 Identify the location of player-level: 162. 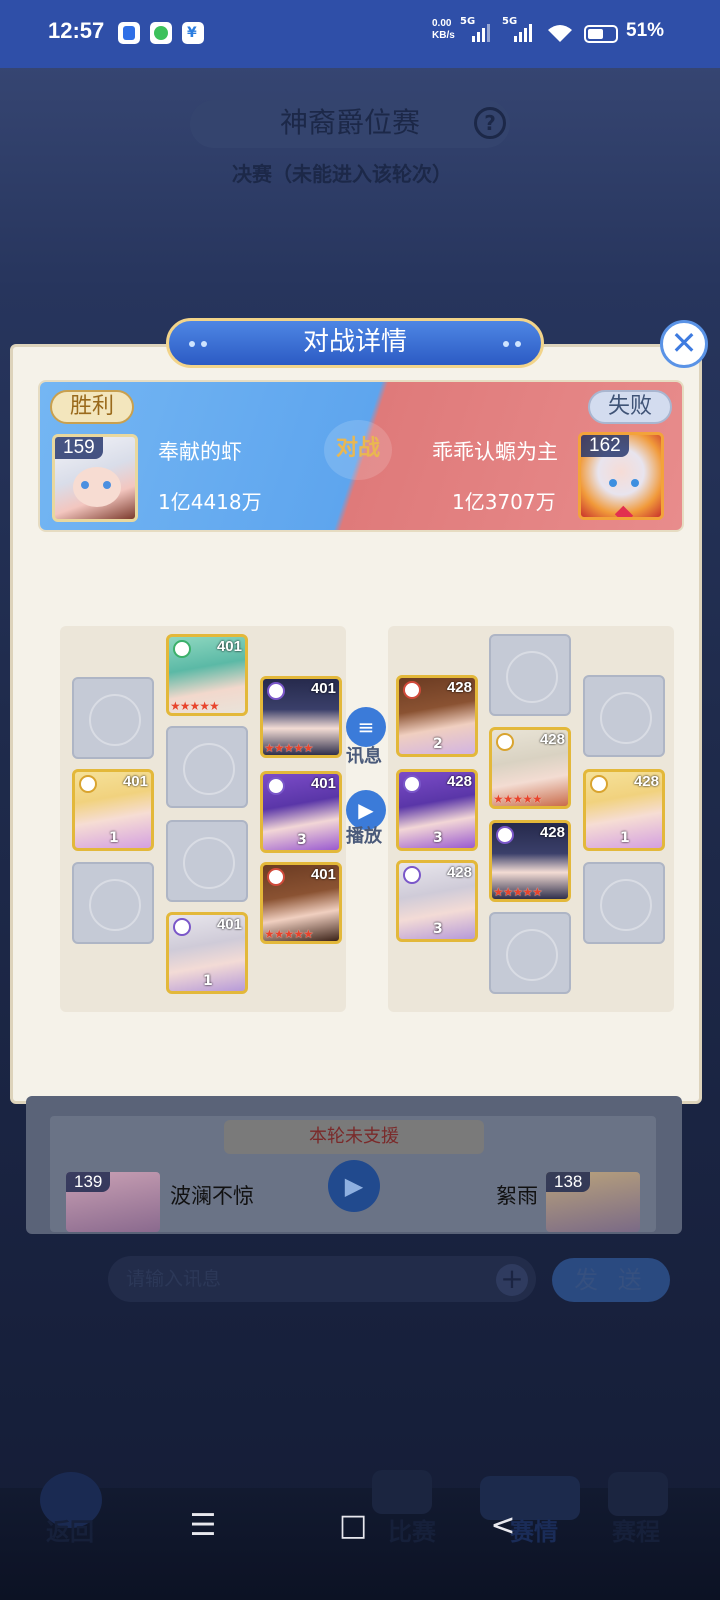
(605, 446).